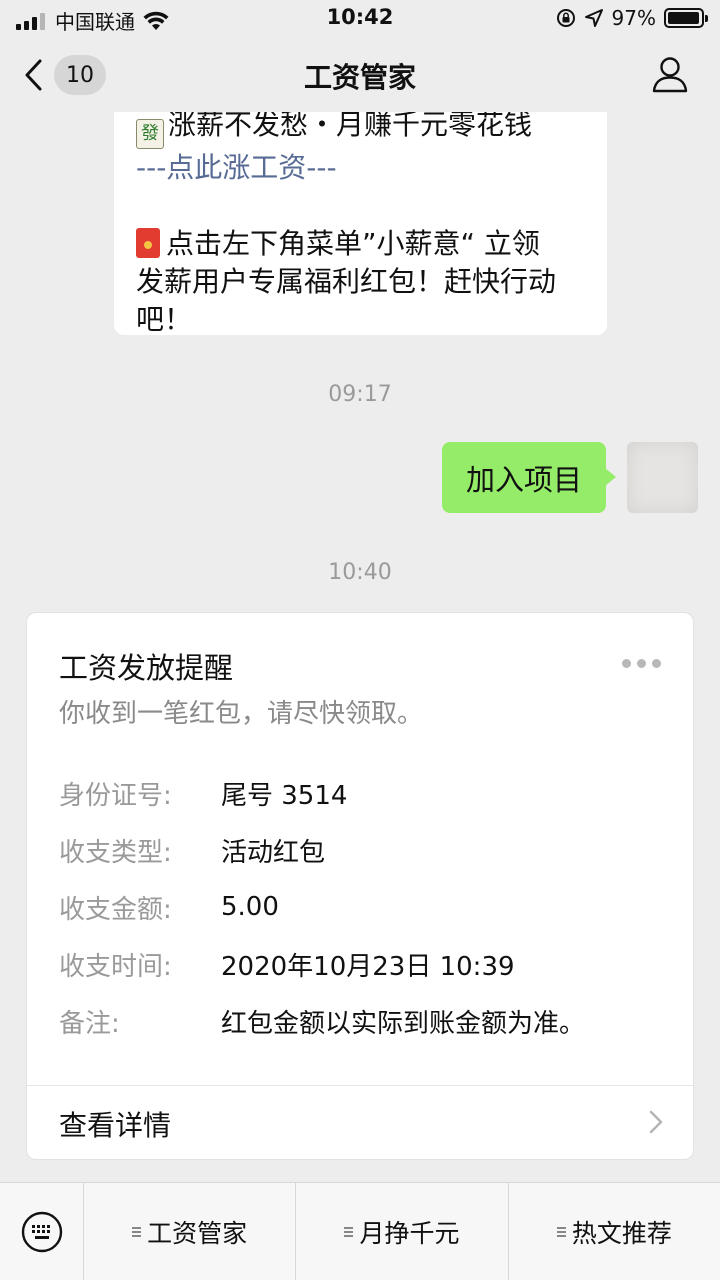 This screenshot has width=720, height=1280. I want to click on message-line: 点击左下角菜单”小薪意“ 立领, so click(360, 244).